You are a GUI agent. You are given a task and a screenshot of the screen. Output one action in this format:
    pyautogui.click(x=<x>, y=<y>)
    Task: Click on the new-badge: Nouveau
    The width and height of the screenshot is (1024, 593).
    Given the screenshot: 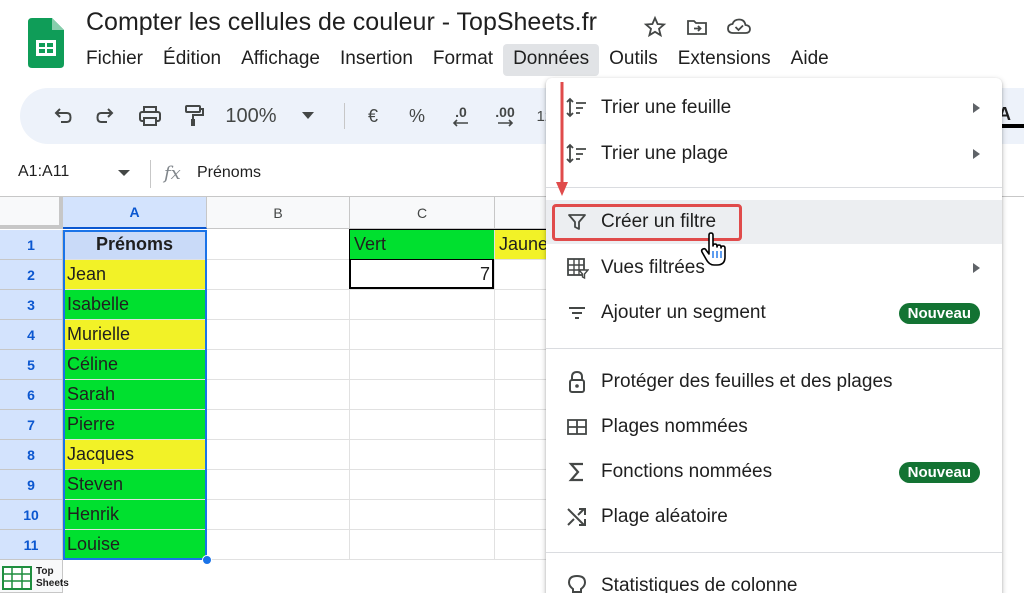 What is the action you would take?
    pyautogui.click(x=939, y=313)
    